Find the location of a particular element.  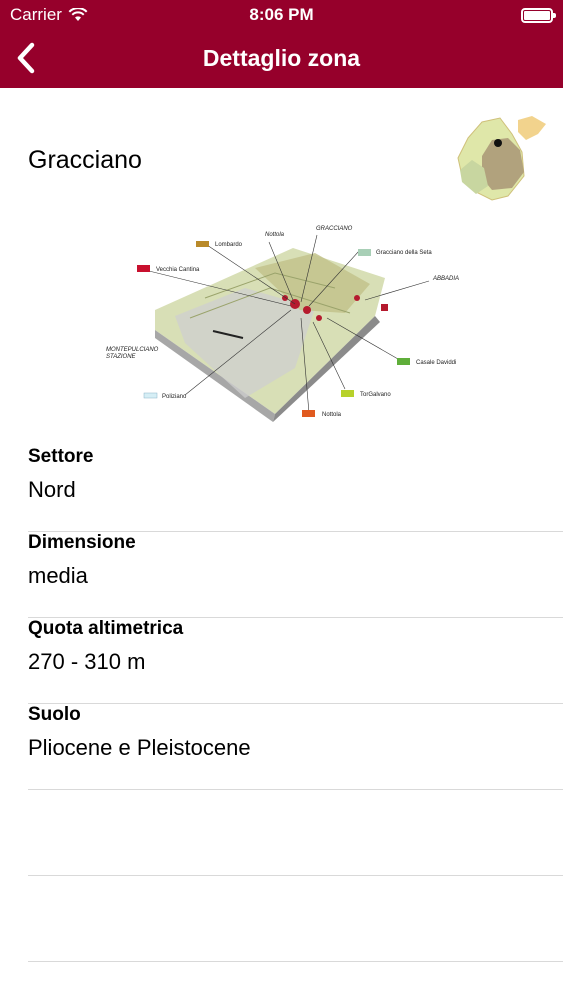

legend-swatch-poliziano is located at coordinates (150, 395).